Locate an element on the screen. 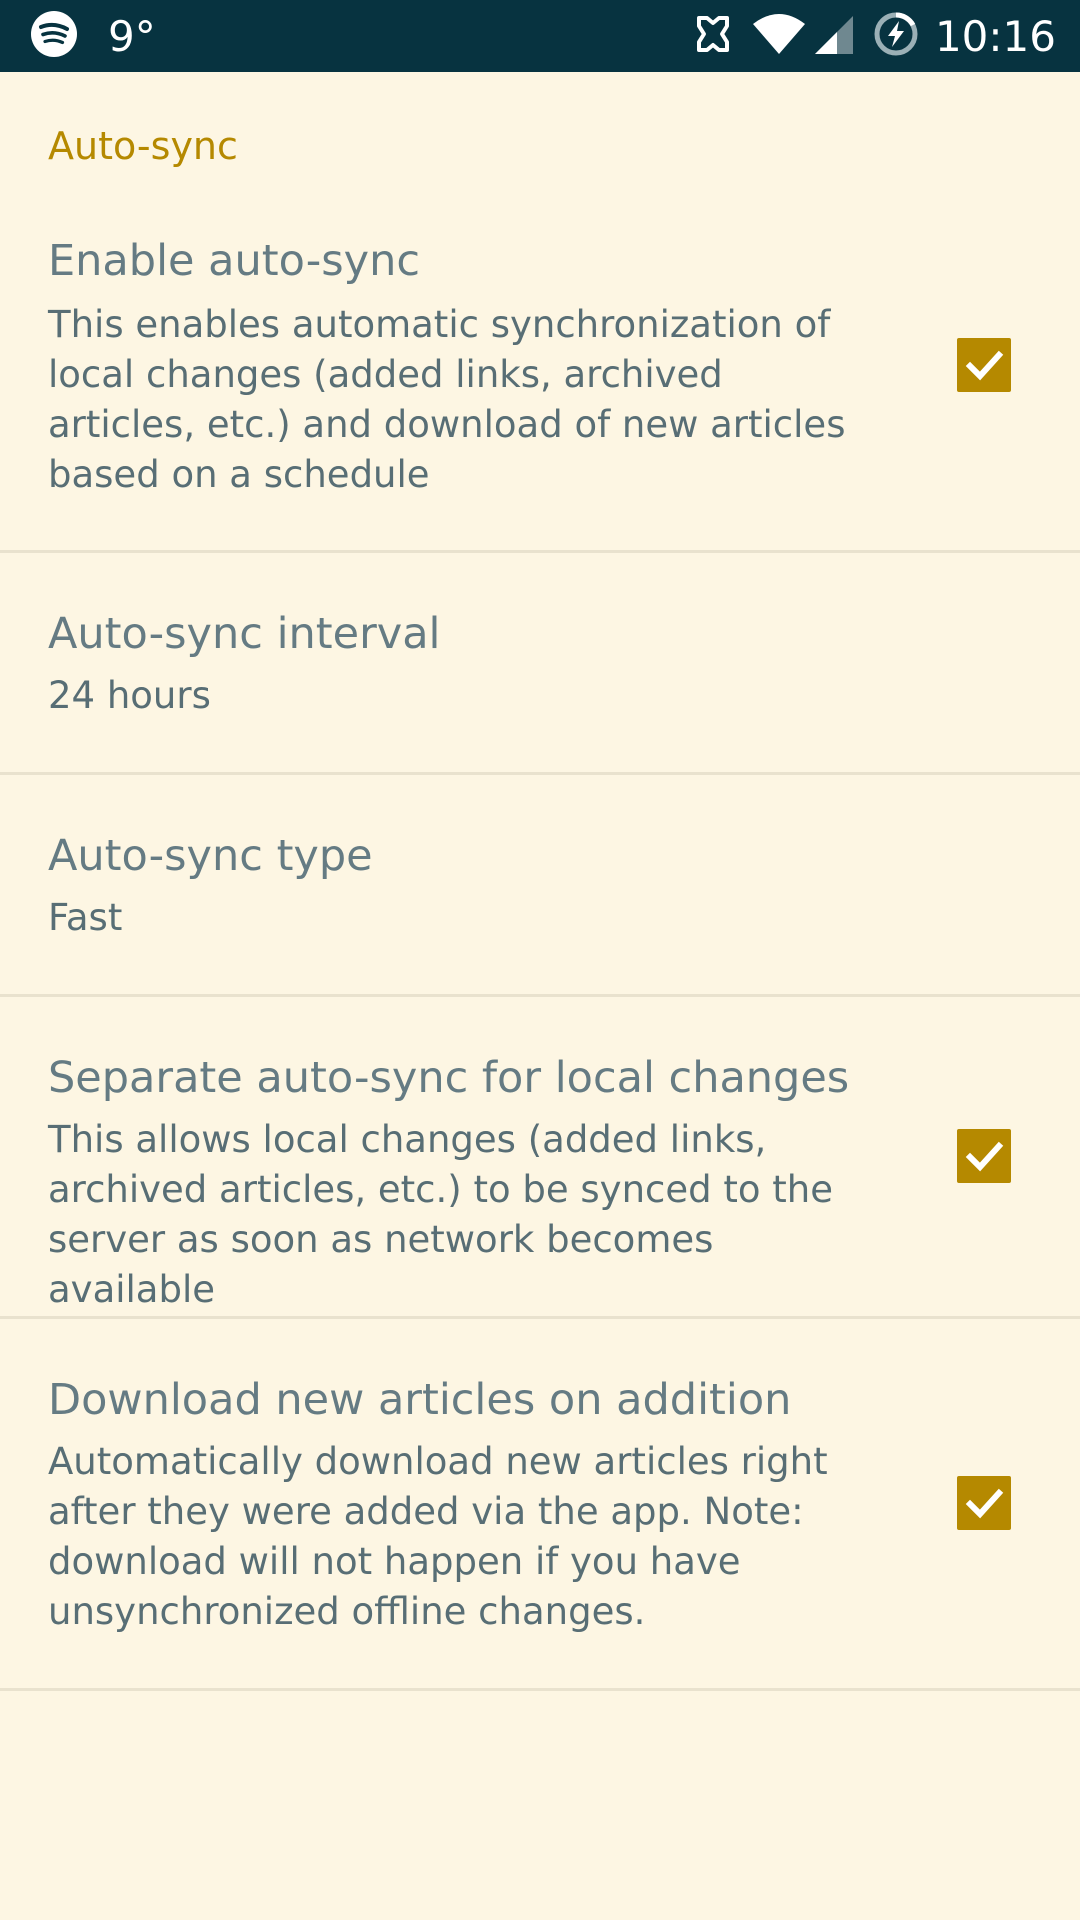 This screenshot has width=1080, height=1920. battery-charging-icon is located at coordinates (896, 36).